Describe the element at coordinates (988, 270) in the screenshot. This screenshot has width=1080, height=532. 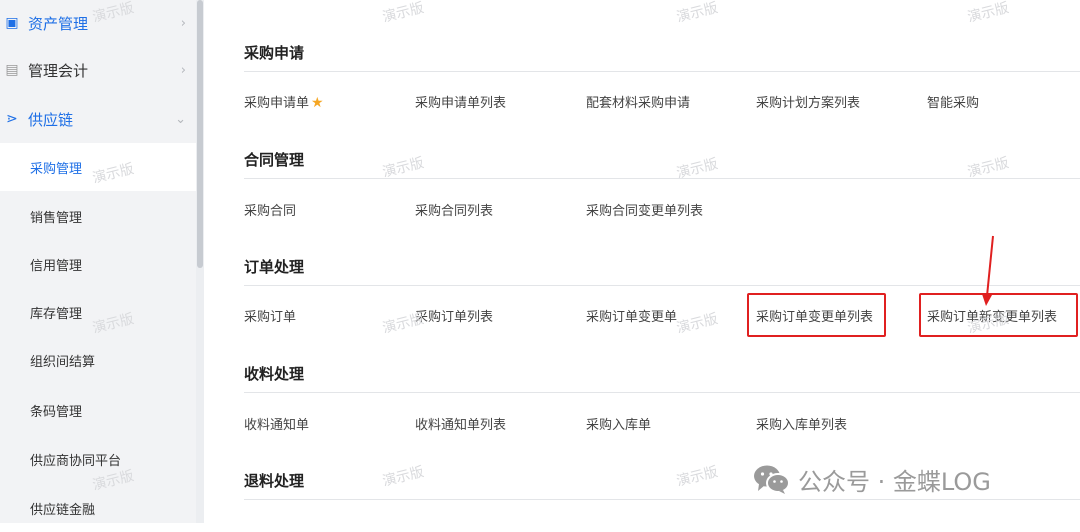
I see `arrow-annotation` at that location.